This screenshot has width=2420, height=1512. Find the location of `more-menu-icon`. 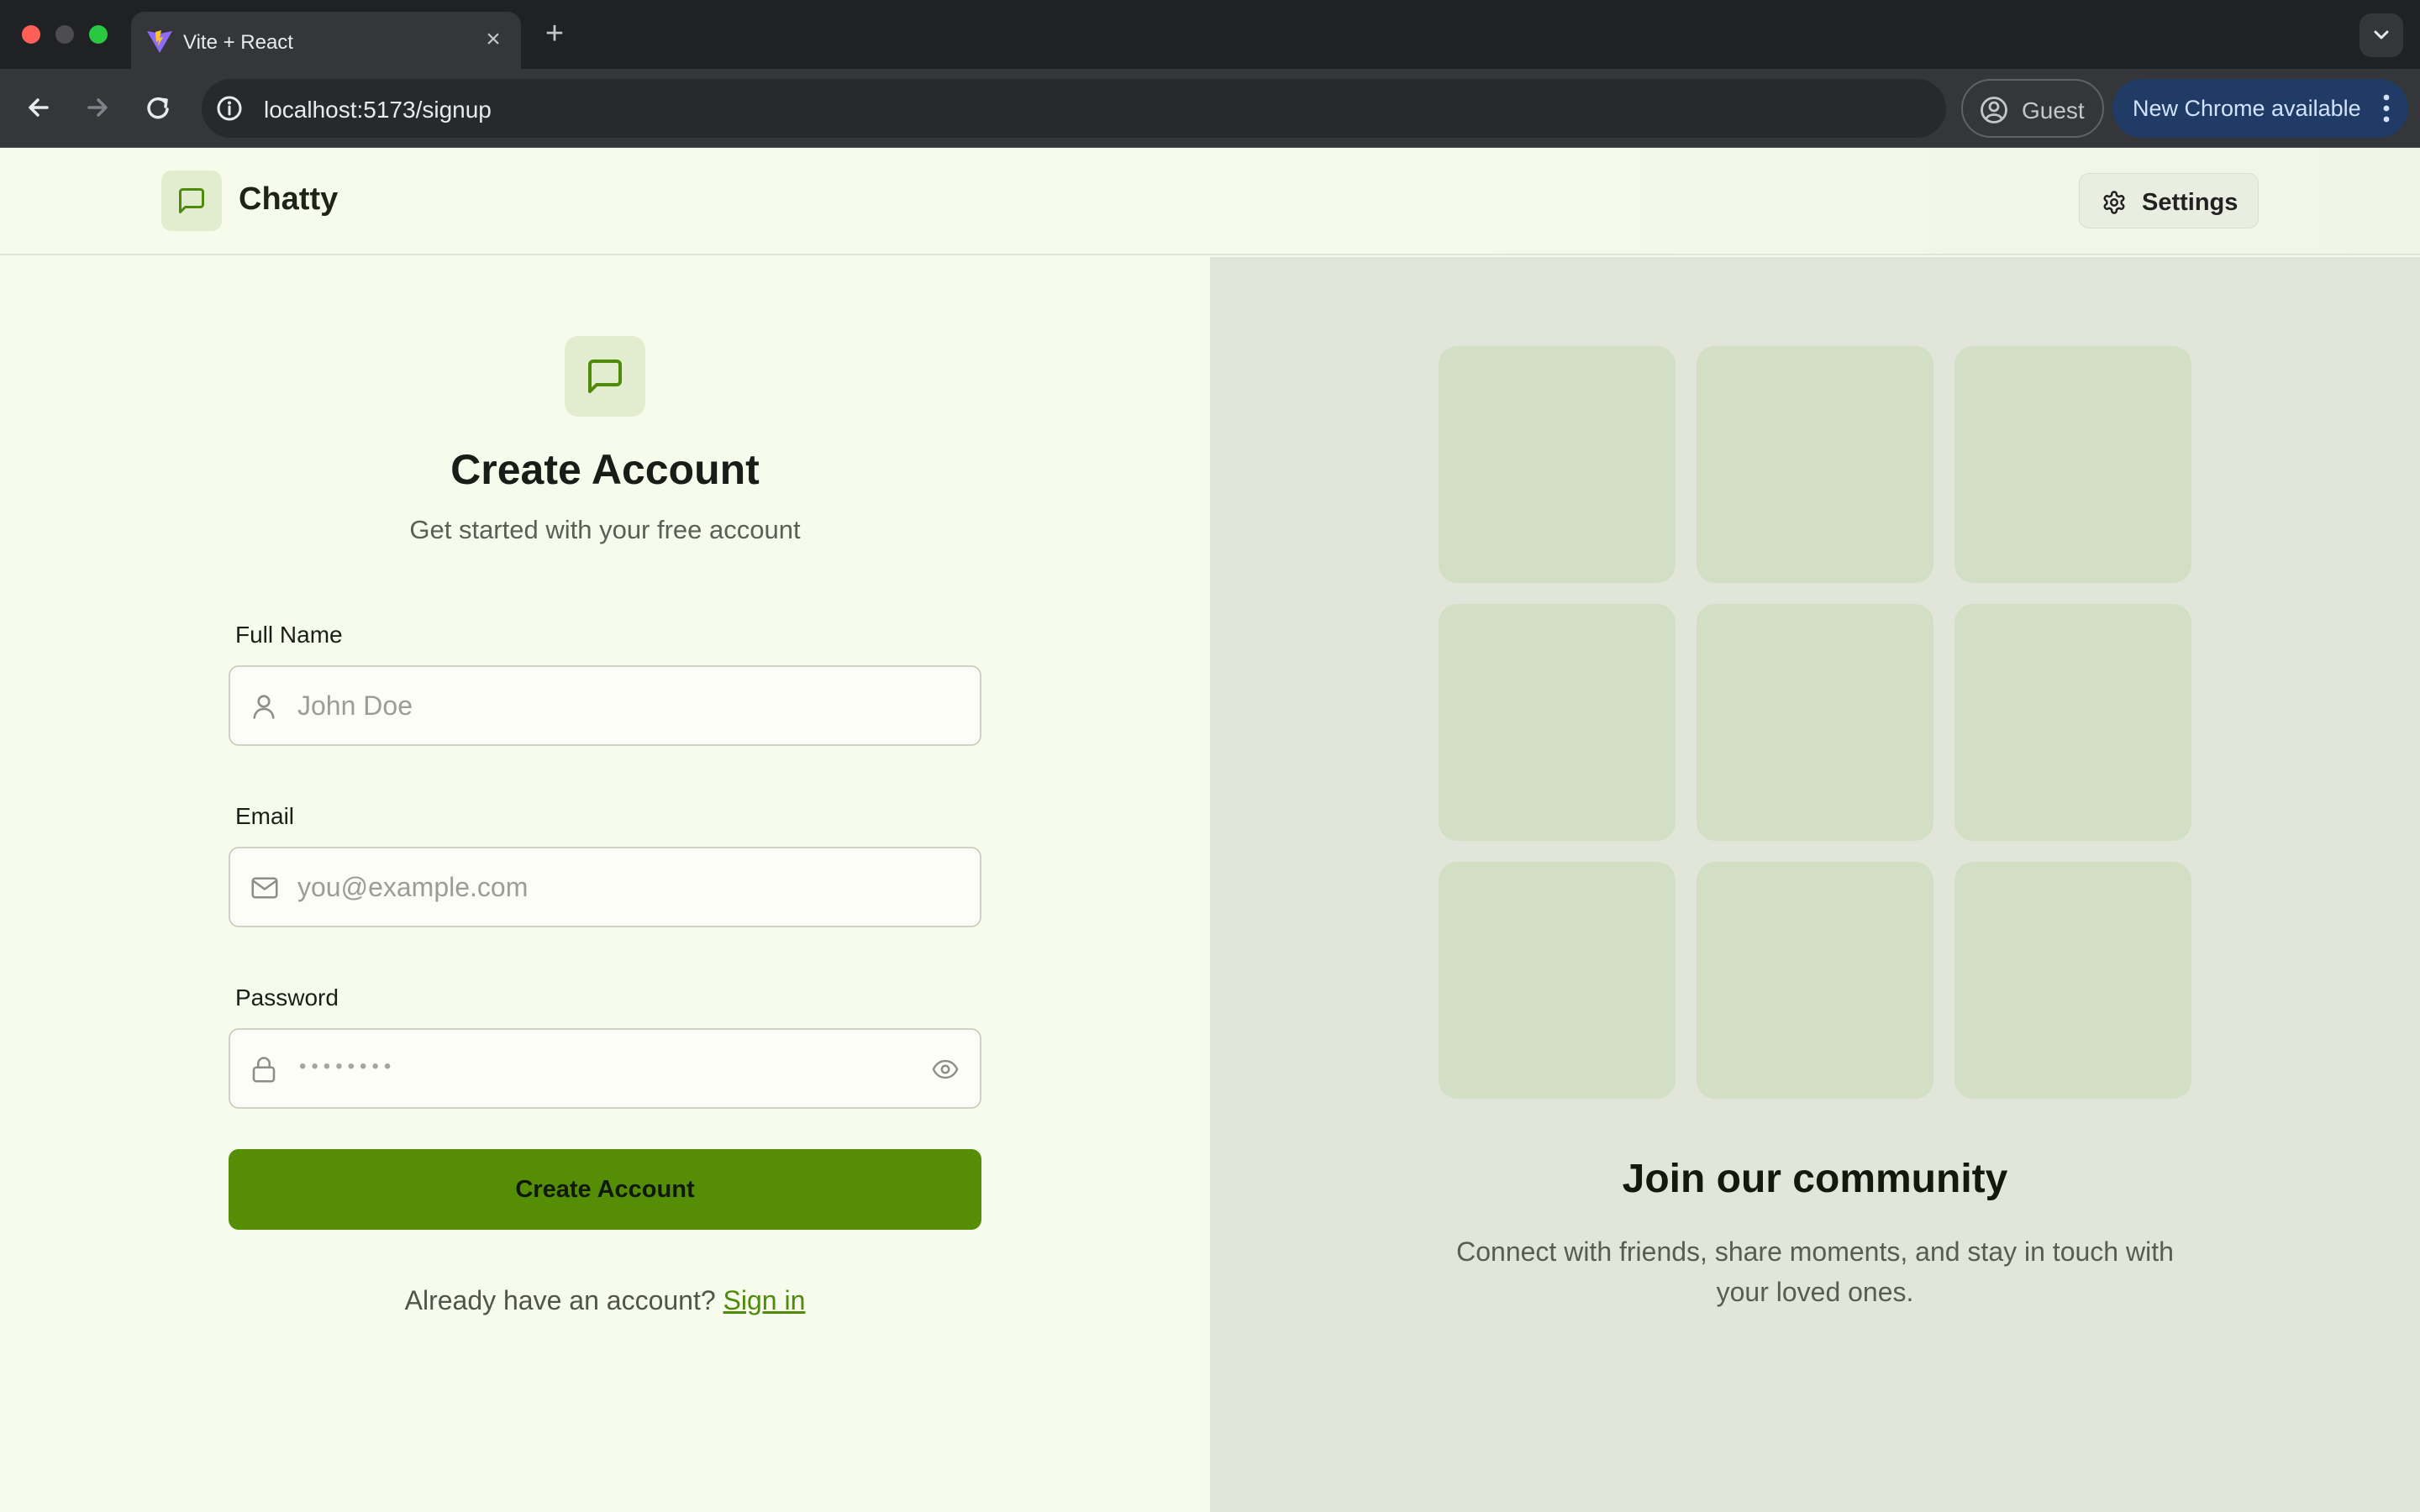

more-menu-icon is located at coordinates (2386, 108).